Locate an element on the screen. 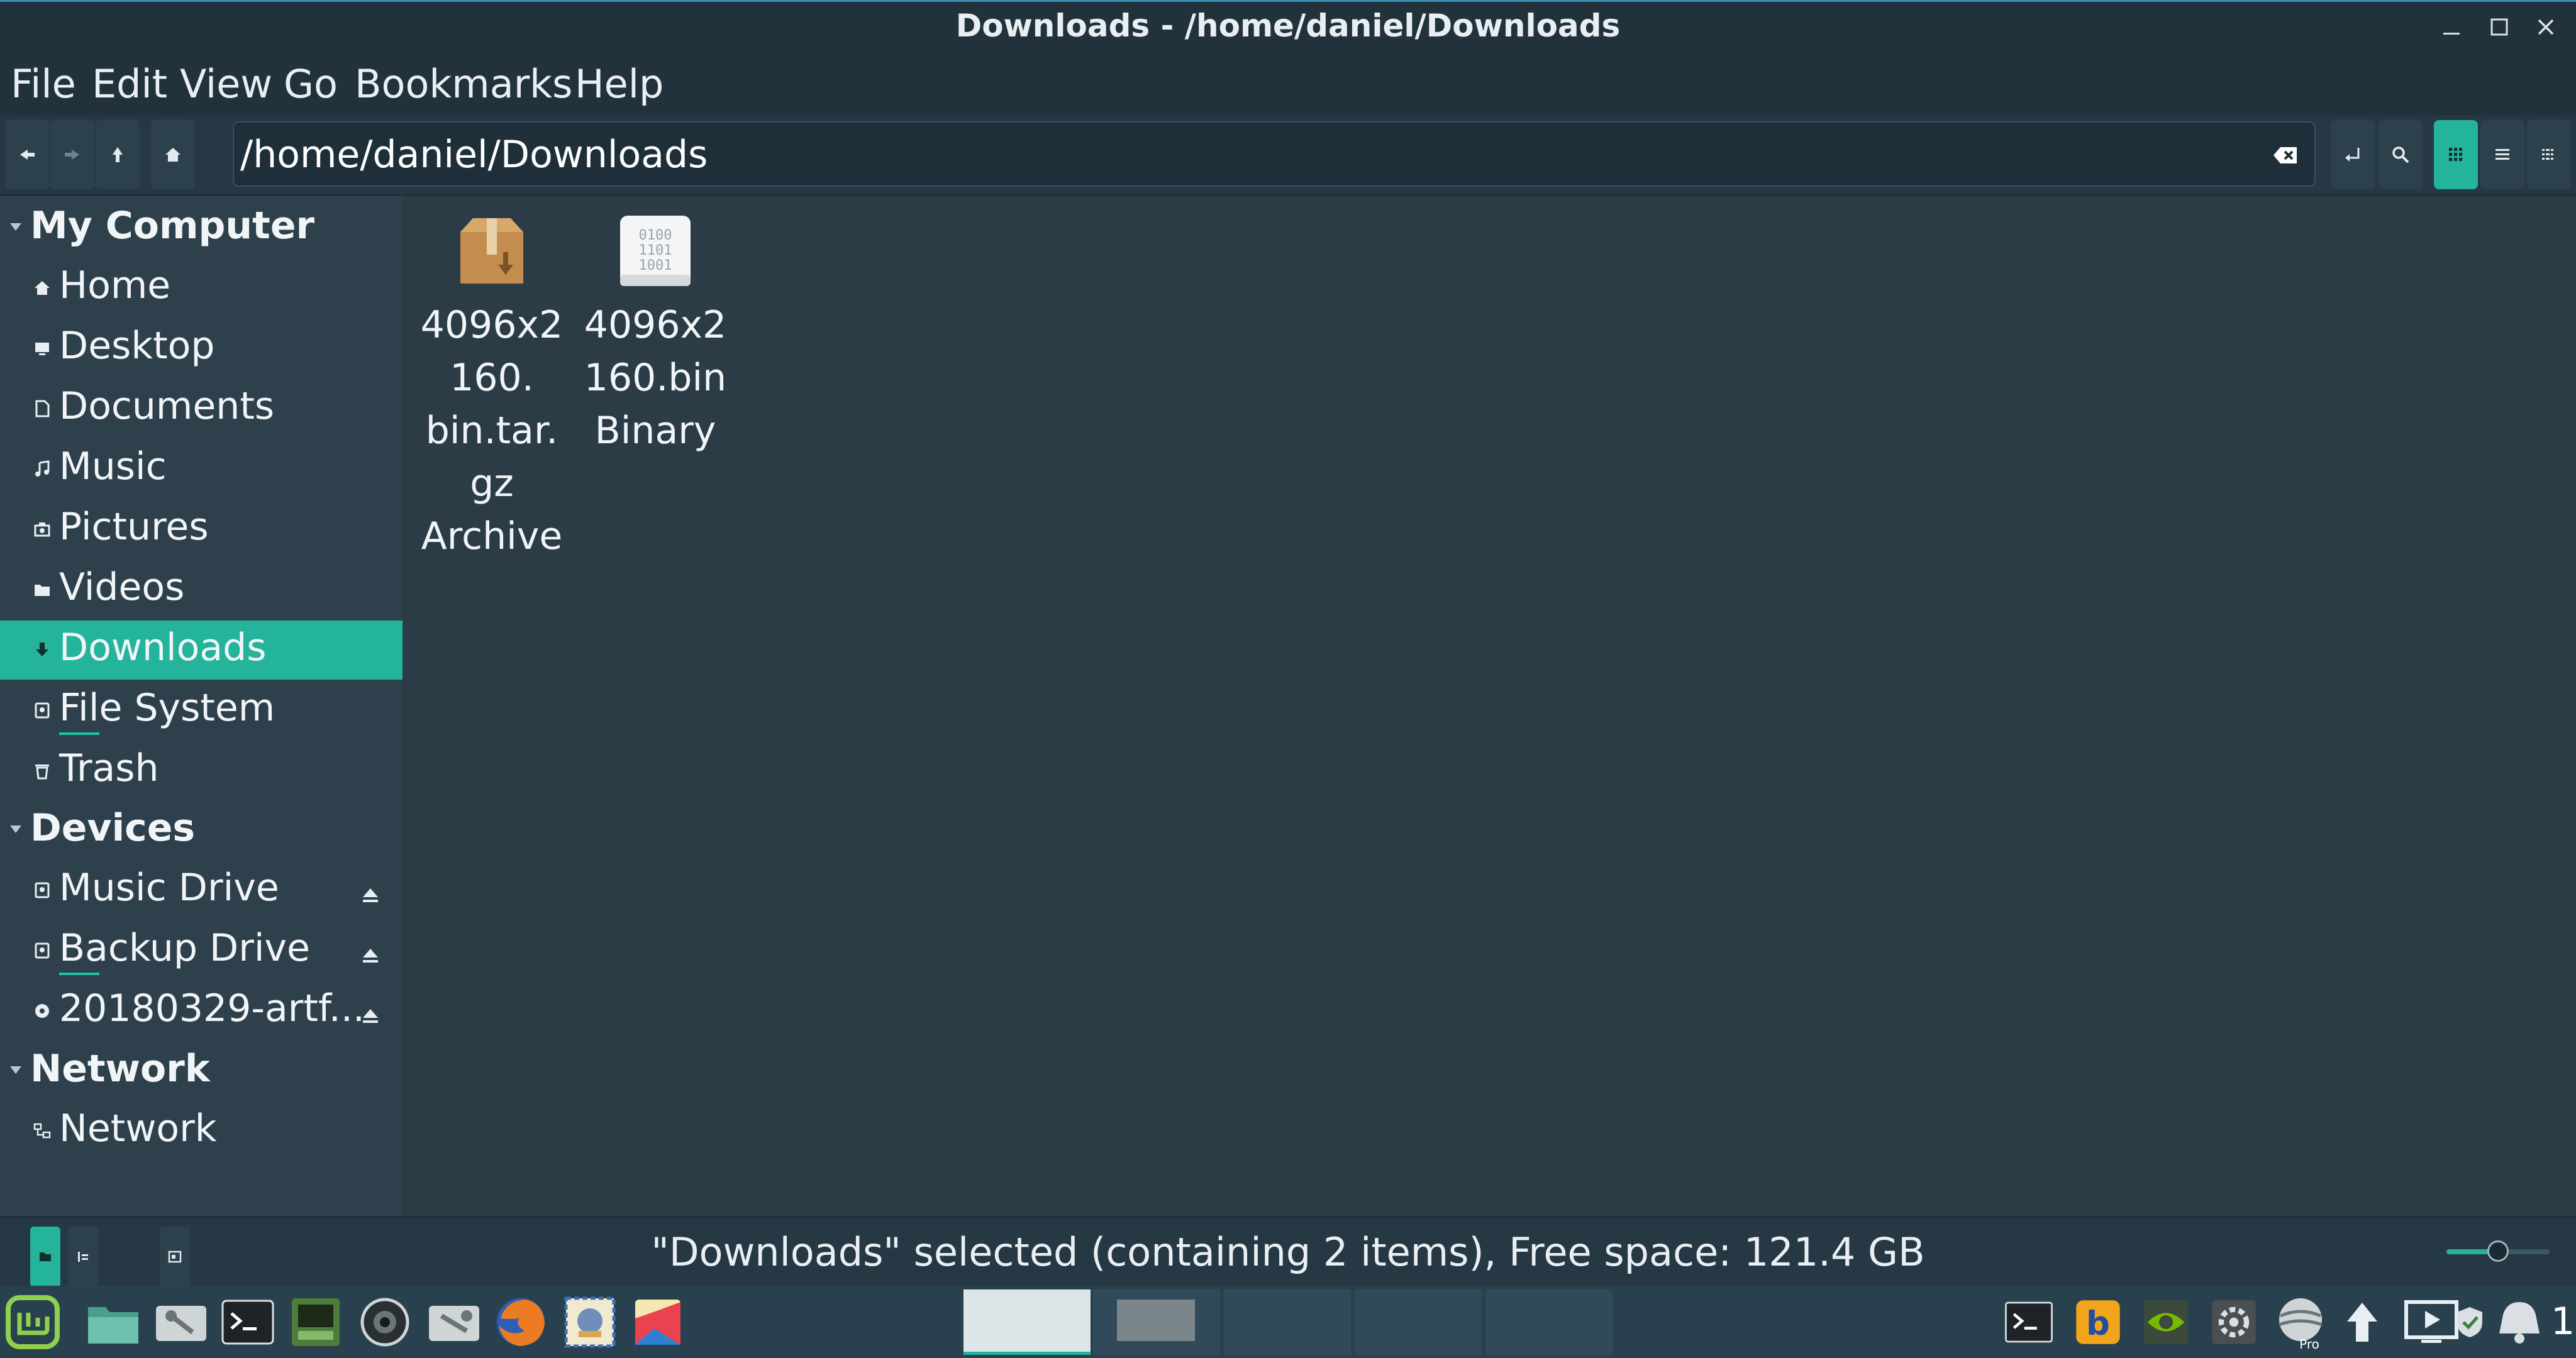  compact-view-icon is located at coordinates (2549, 154).